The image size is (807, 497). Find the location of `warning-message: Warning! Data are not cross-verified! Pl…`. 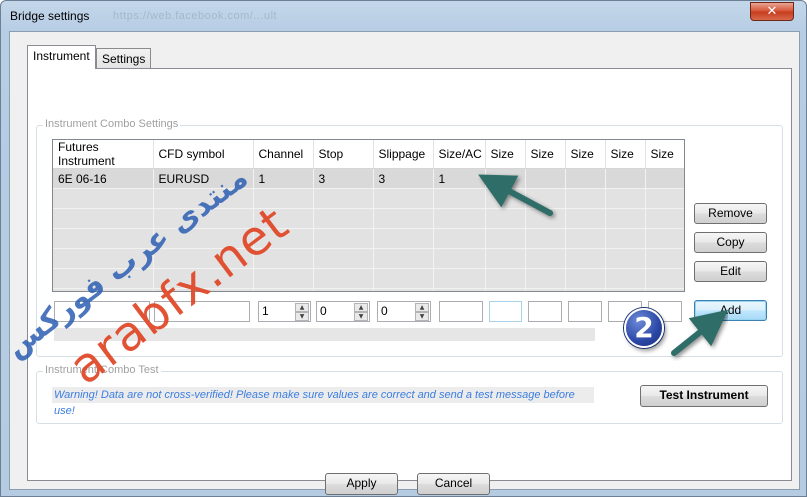

warning-message: Warning! Data are not cross-verified! Pl… is located at coordinates (323, 402).